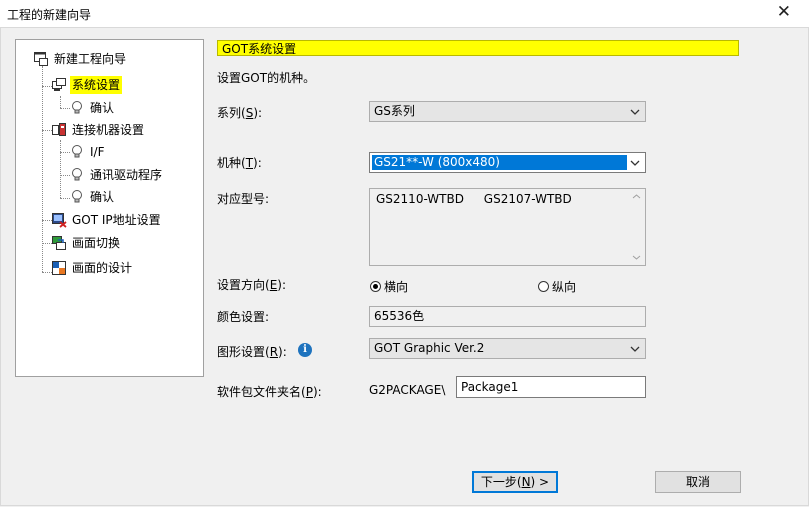 The height and width of the screenshot is (507, 809). I want to click on tree-item-label: 连接机器设置, so click(108, 130).